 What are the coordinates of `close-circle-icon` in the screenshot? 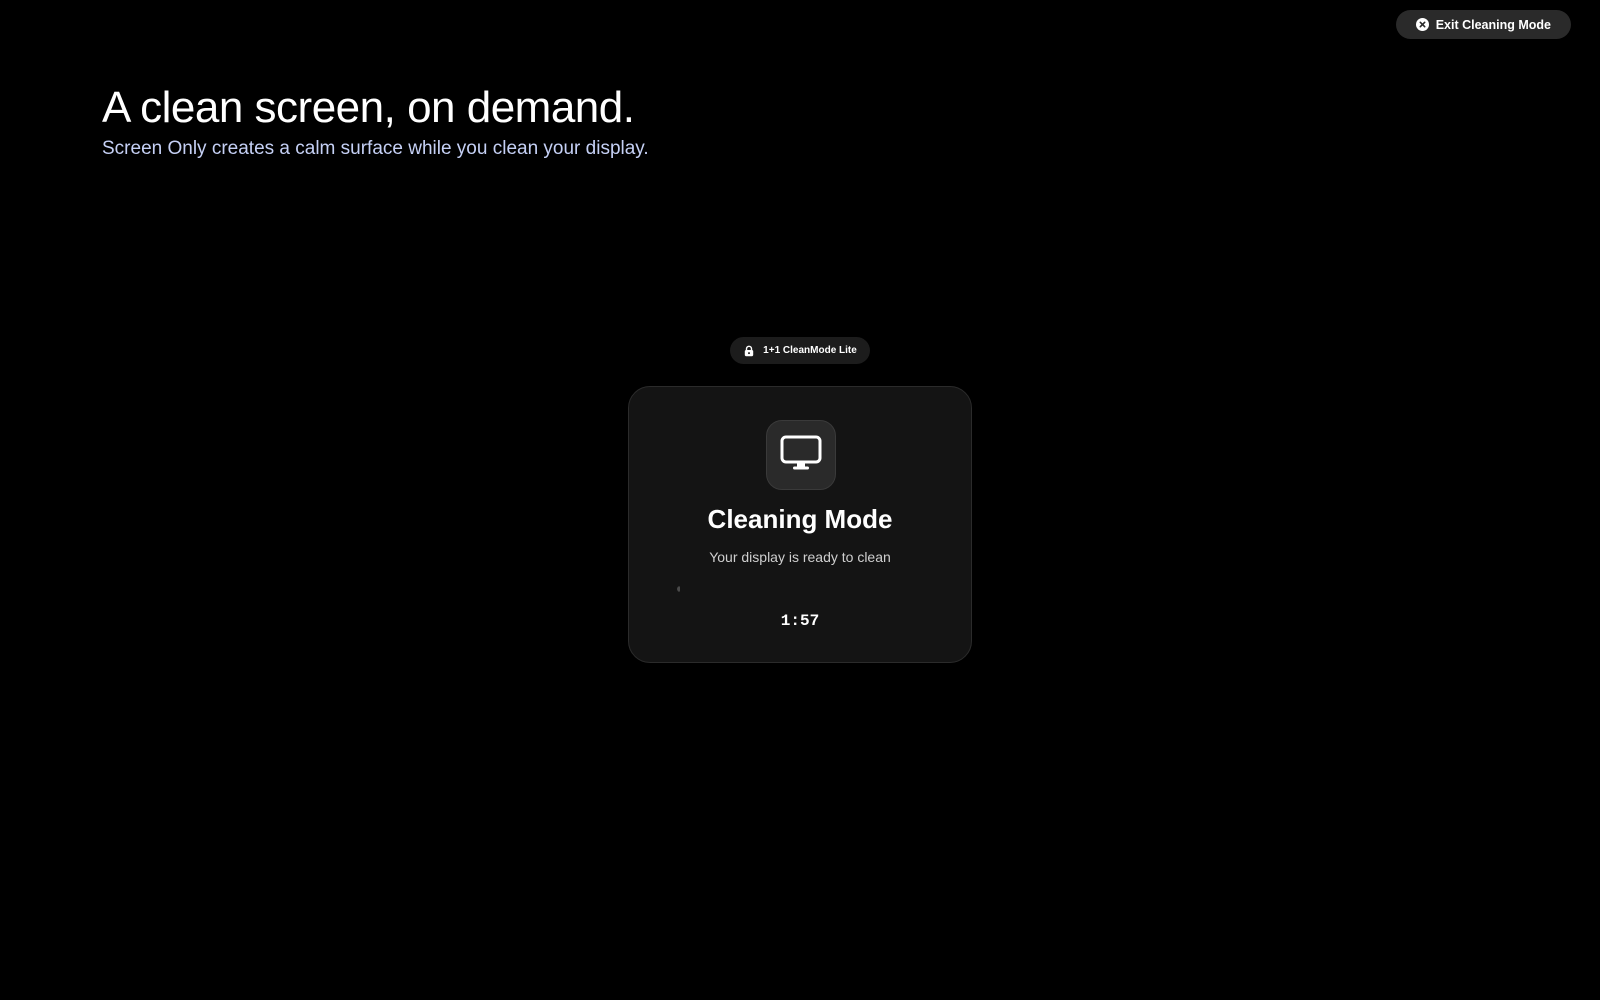 It's located at (1422, 24).